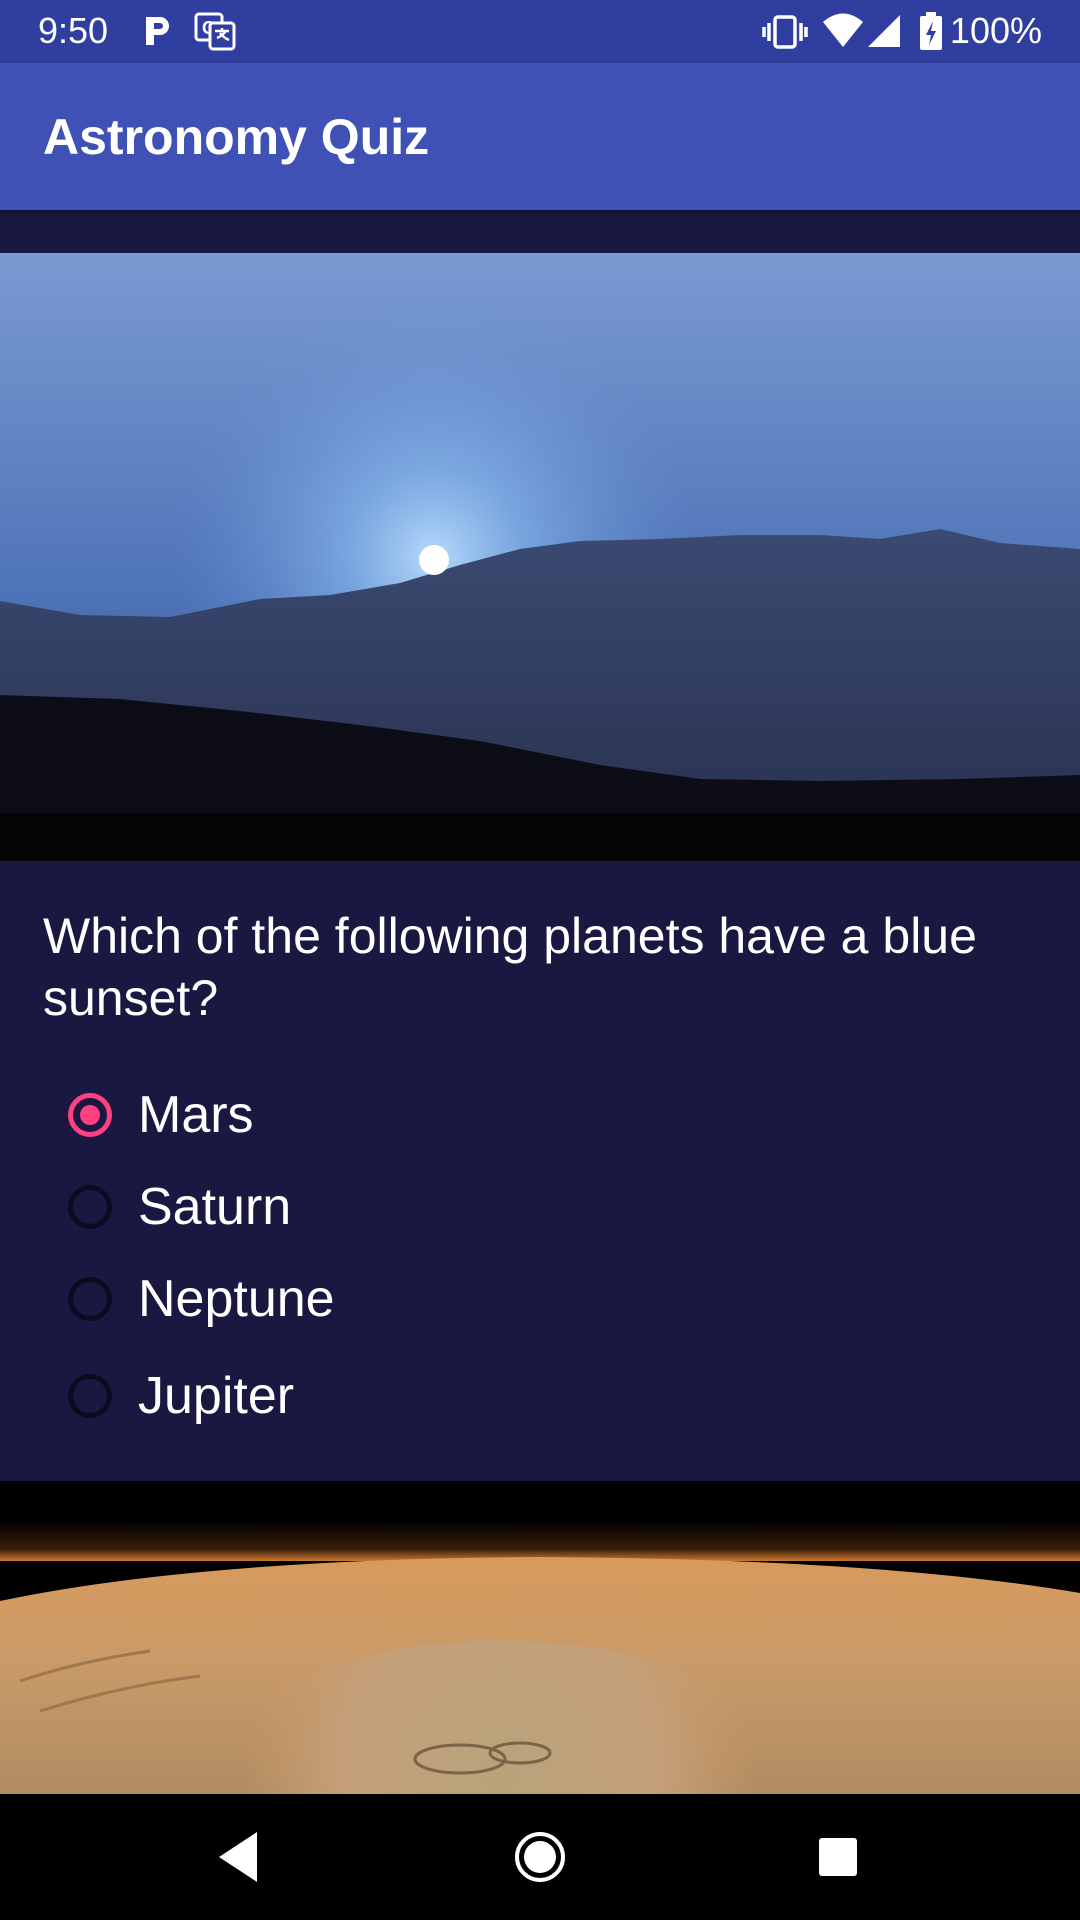  Describe the element at coordinates (73, 30) in the screenshot. I see `status-time: 9:50` at that location.